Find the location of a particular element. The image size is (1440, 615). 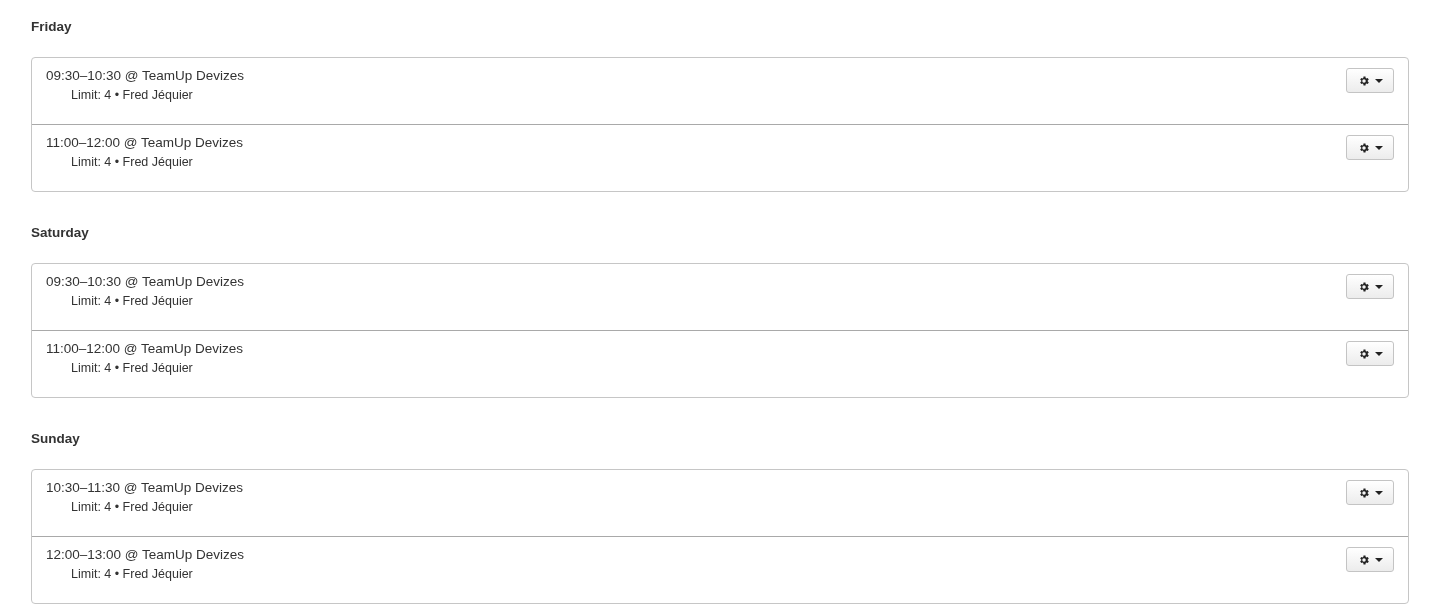

day-heading: Saturday is located at coordinates (60, 233).